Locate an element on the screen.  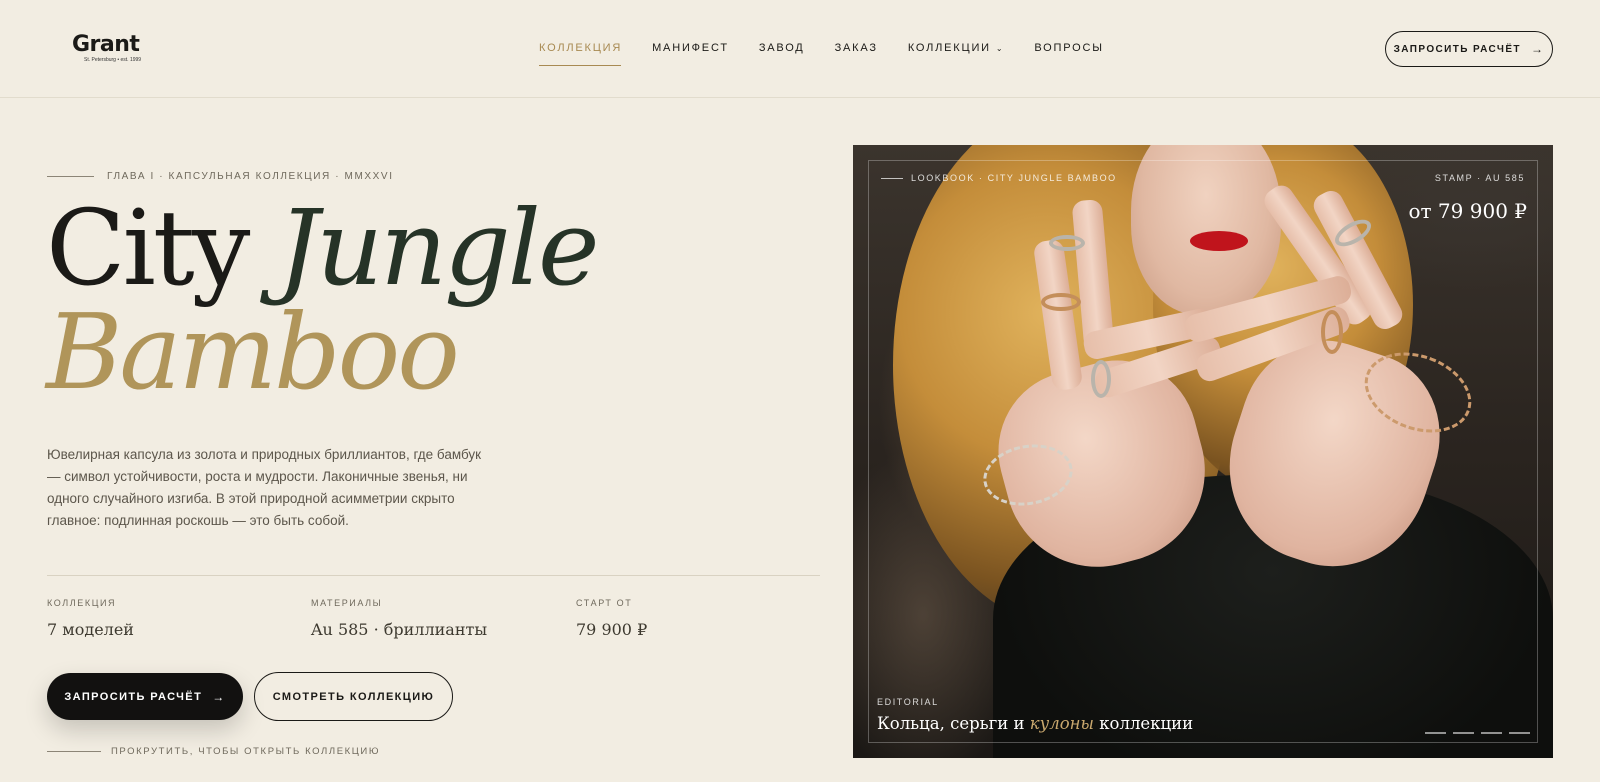
caption-part: Кольца, серьги и is located at coordinates (953, 723).